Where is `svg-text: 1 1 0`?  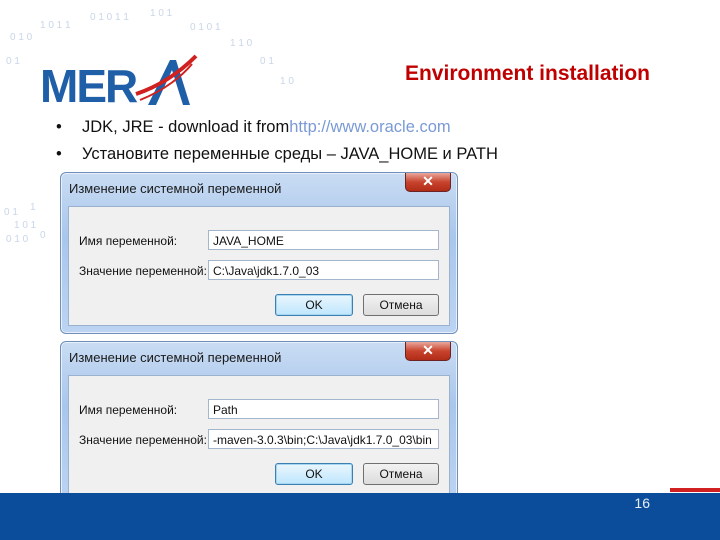 svg-text: 1 1 0 is located at coordinates (241, 43).